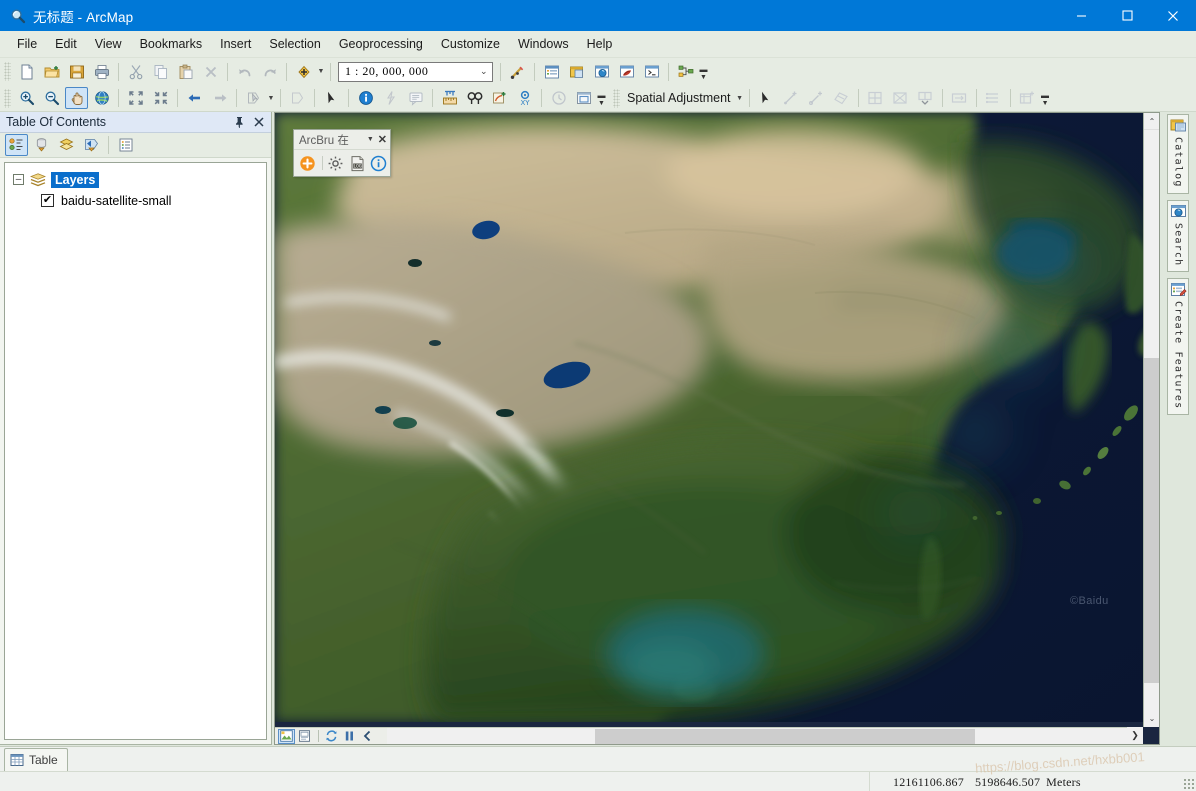 This screenshot has height=791, width=1196. I want to click on export-log-icon: LOG, so click(357, 163).